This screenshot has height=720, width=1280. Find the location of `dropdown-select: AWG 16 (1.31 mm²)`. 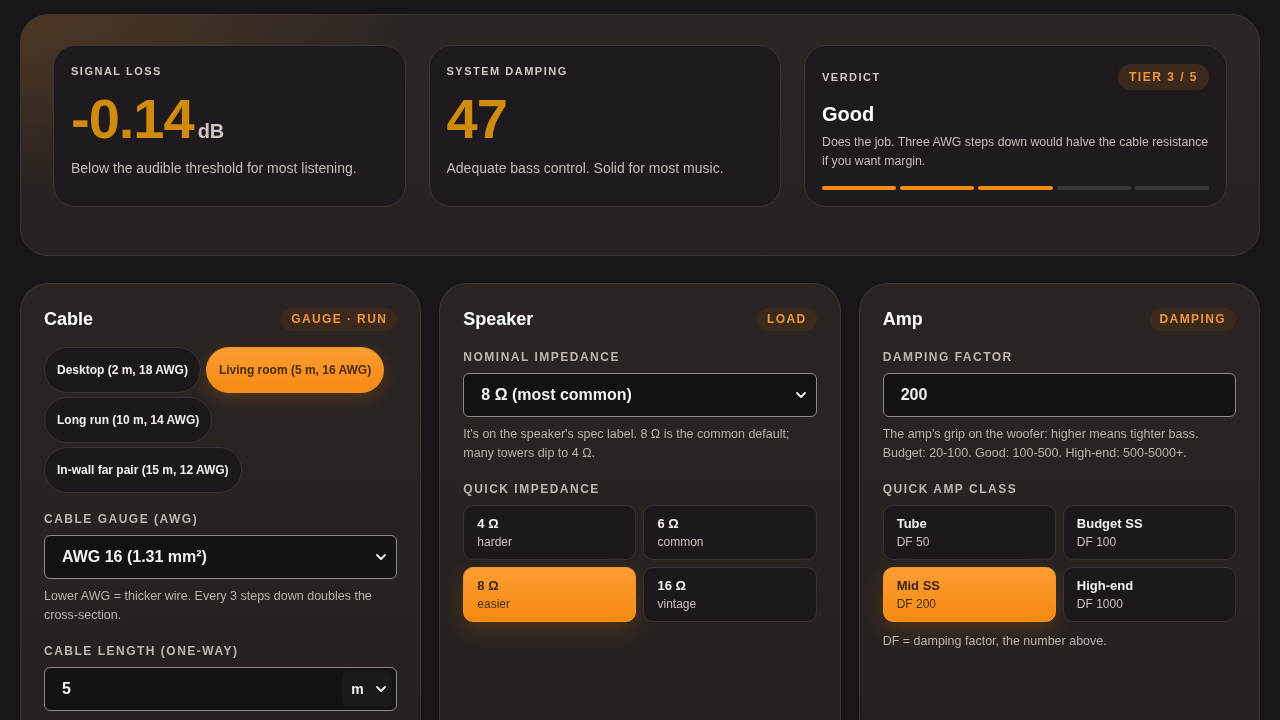

dropdown-select: AWG 16 (1.31 mm²) is located at coordinates (221, 557).